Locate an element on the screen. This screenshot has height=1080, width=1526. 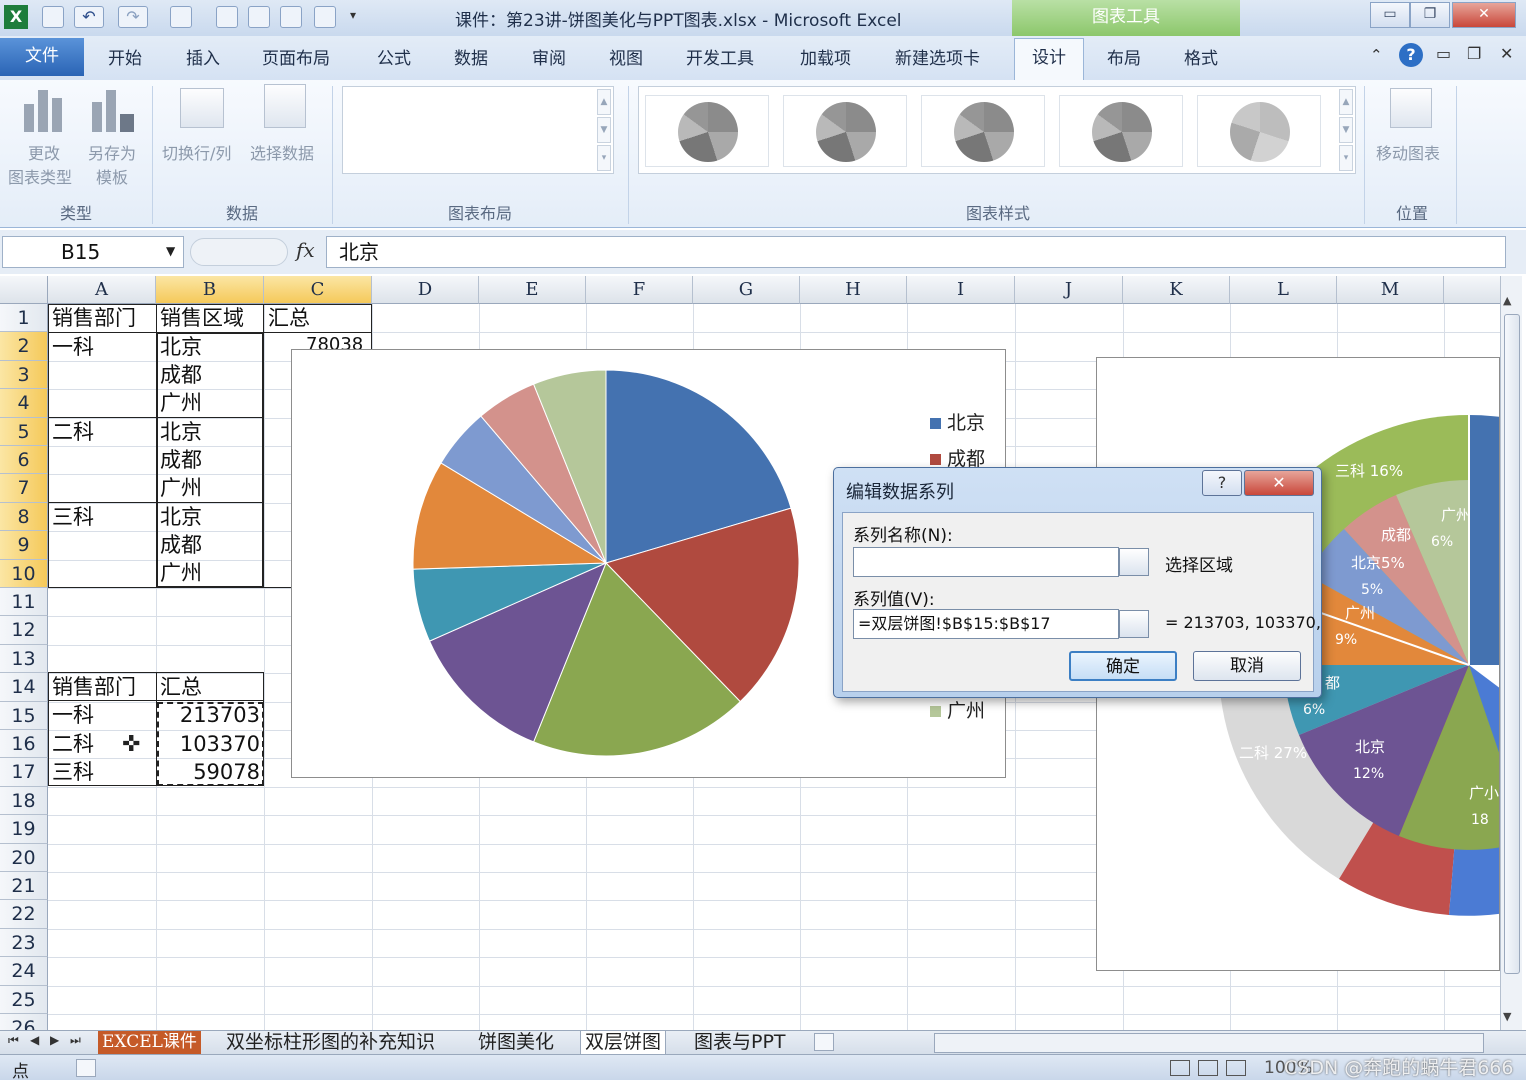
row-header: 13 is located at coordinates (24, 659).